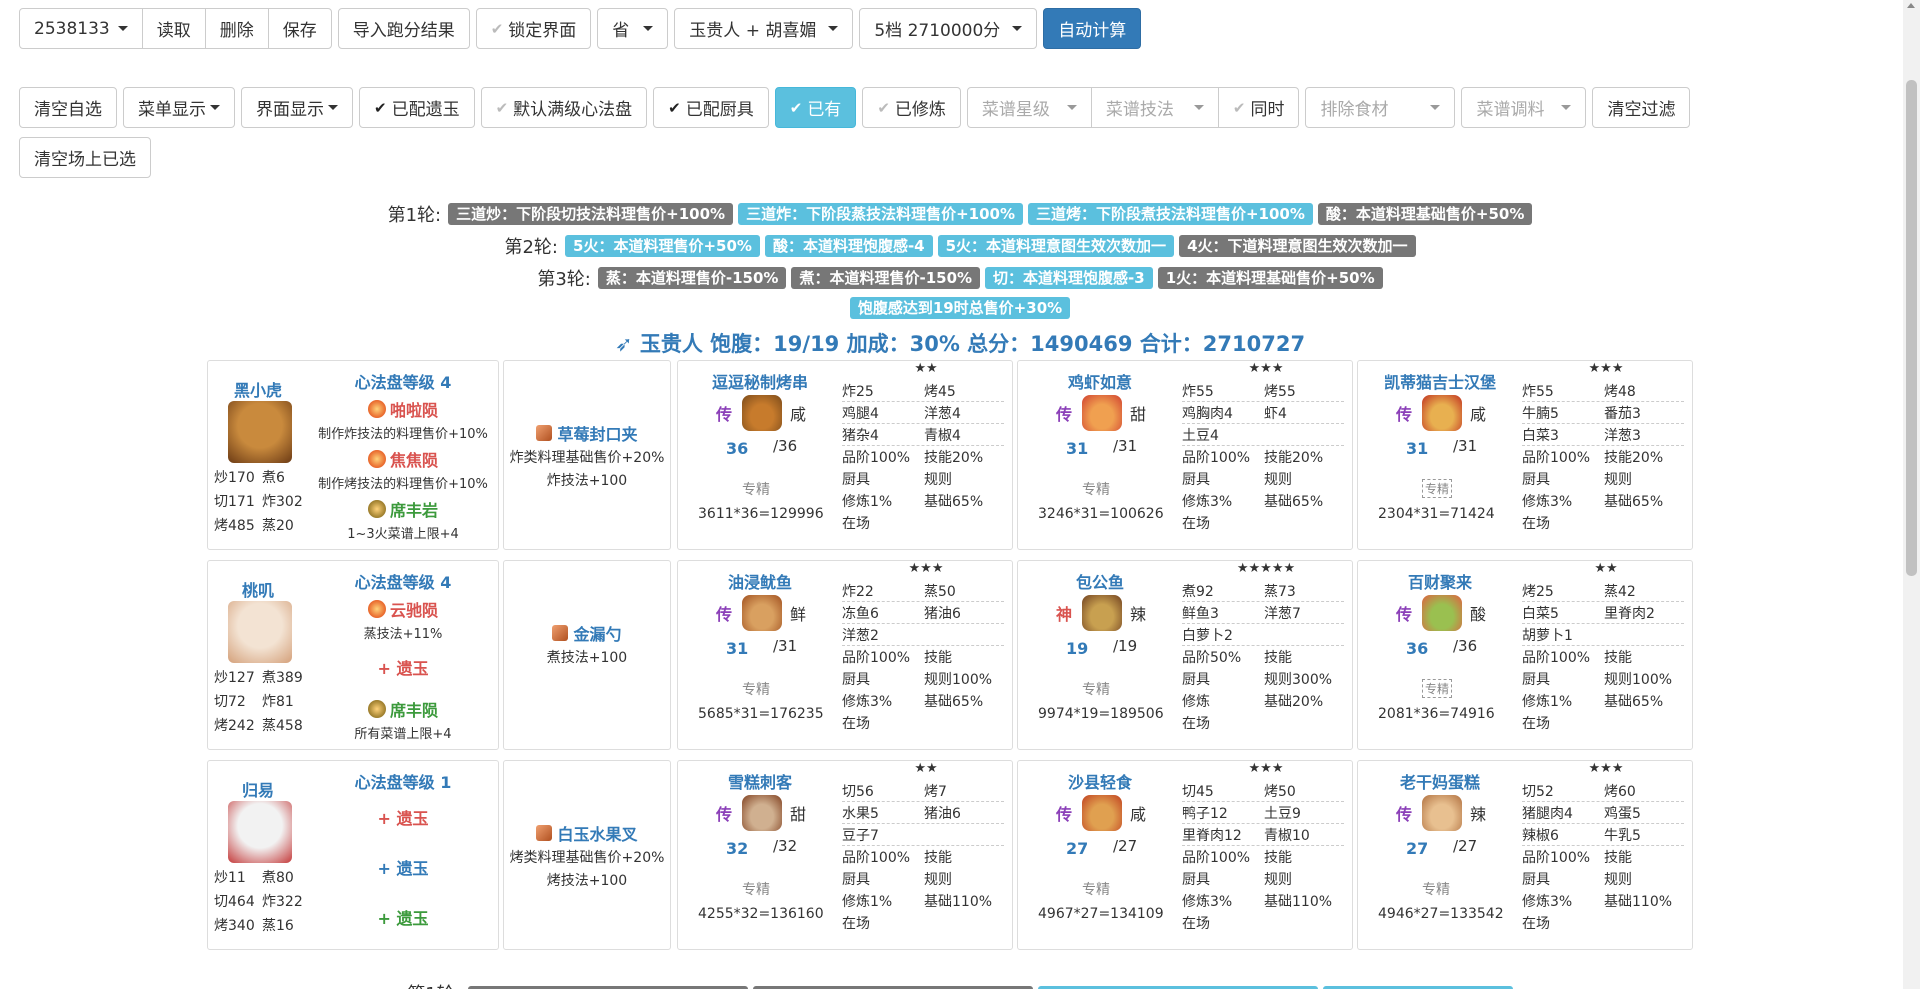  I want to click on recipe-quantity: 32, so click(737, 848).